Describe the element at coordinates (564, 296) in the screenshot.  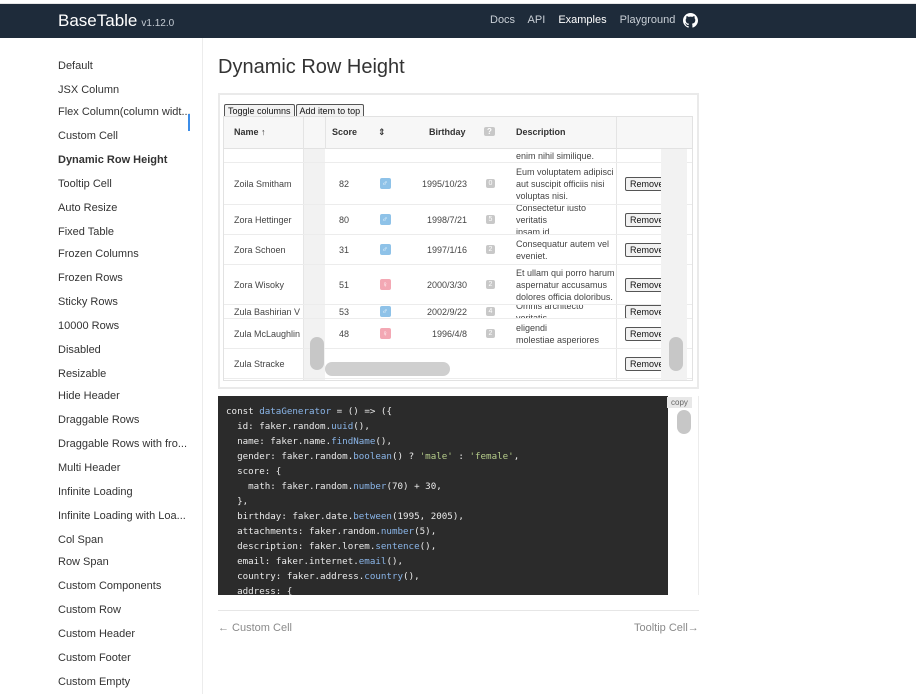
I see `description-line: dolores officia doloribus.` at that location.